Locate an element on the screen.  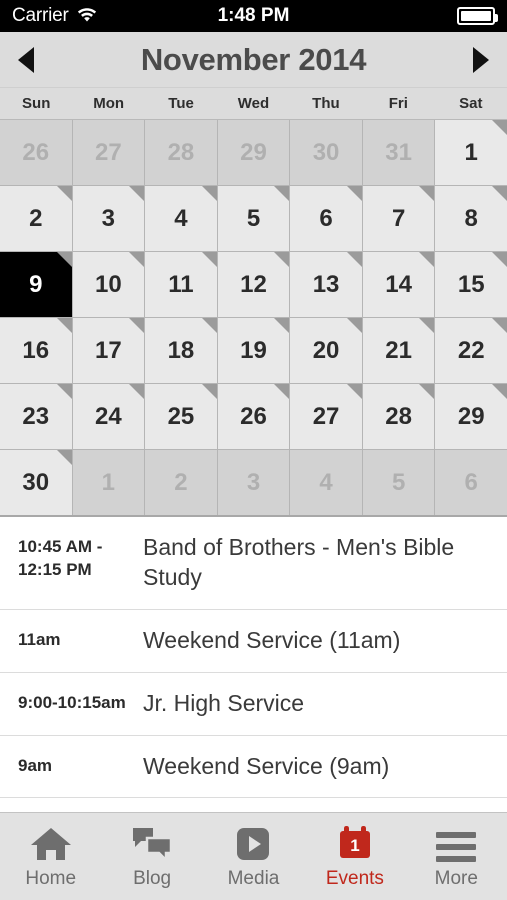
tab-home: Home is located at coordinates (50, 856).